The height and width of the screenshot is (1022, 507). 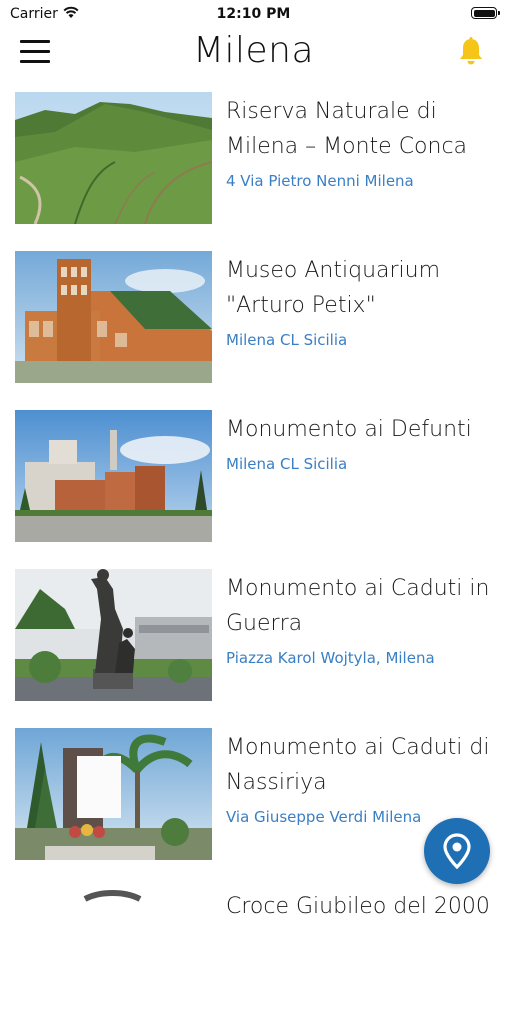 What do you see at coordinates (330, 658) in the screenshot?
I see `place-address: Piazza Karol Wojtyla, Milena` at bounding box center [330, 658].